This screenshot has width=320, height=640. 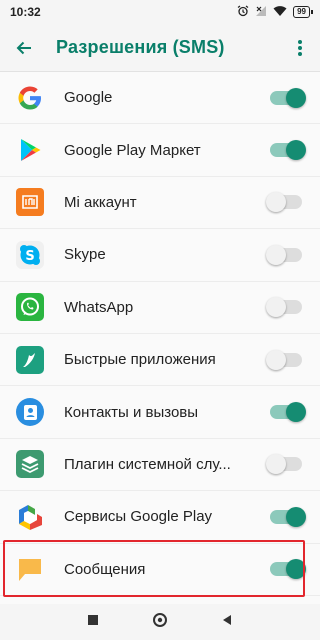 What do you see at coordinates (131, 412) in the screenshot?
I see `list-item-label: Контакты и вызовы` at bounding box center [131, 412].